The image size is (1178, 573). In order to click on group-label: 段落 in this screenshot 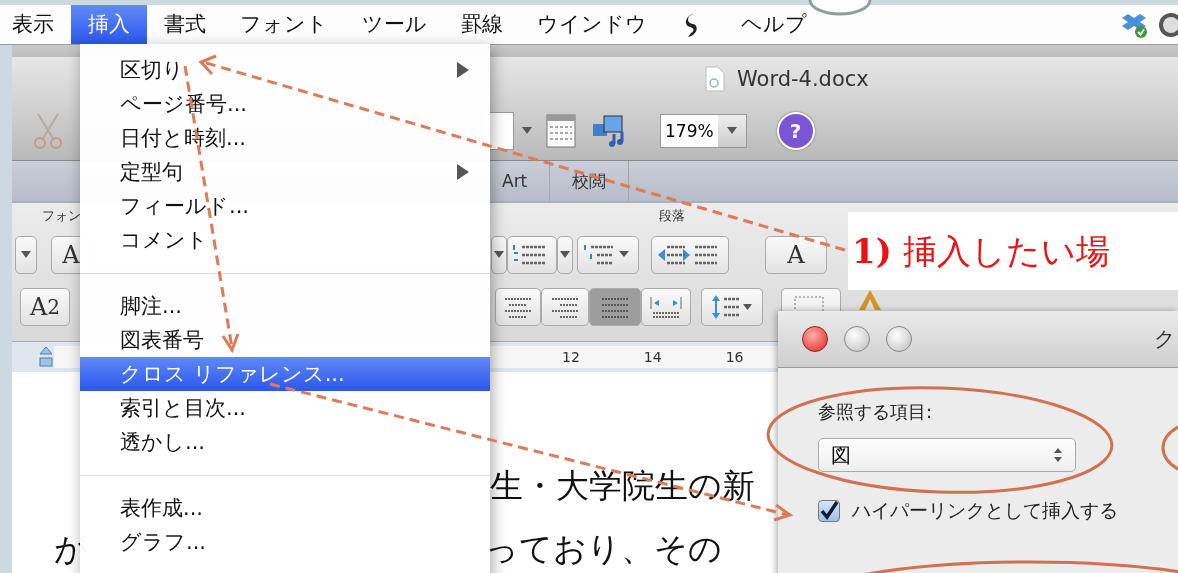, I will do `click(672, 216)`.